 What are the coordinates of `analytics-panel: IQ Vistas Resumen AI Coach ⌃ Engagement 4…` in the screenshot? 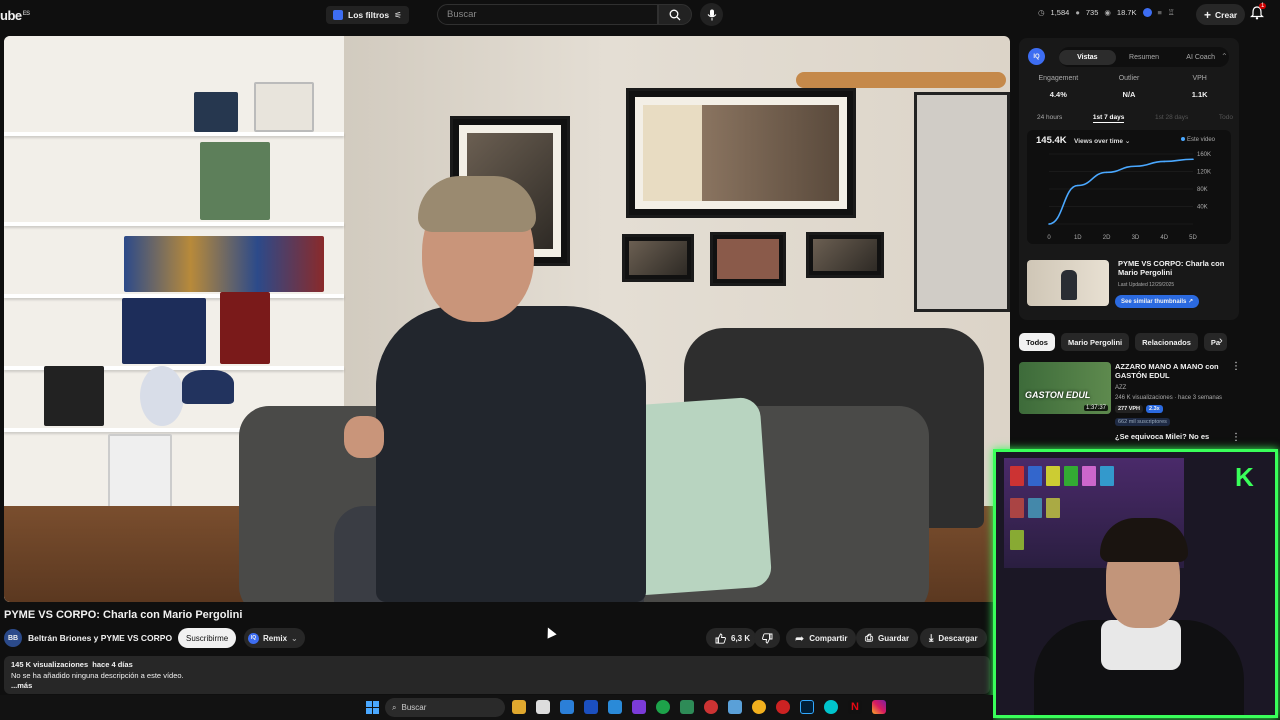 It's located at (1129, 179).